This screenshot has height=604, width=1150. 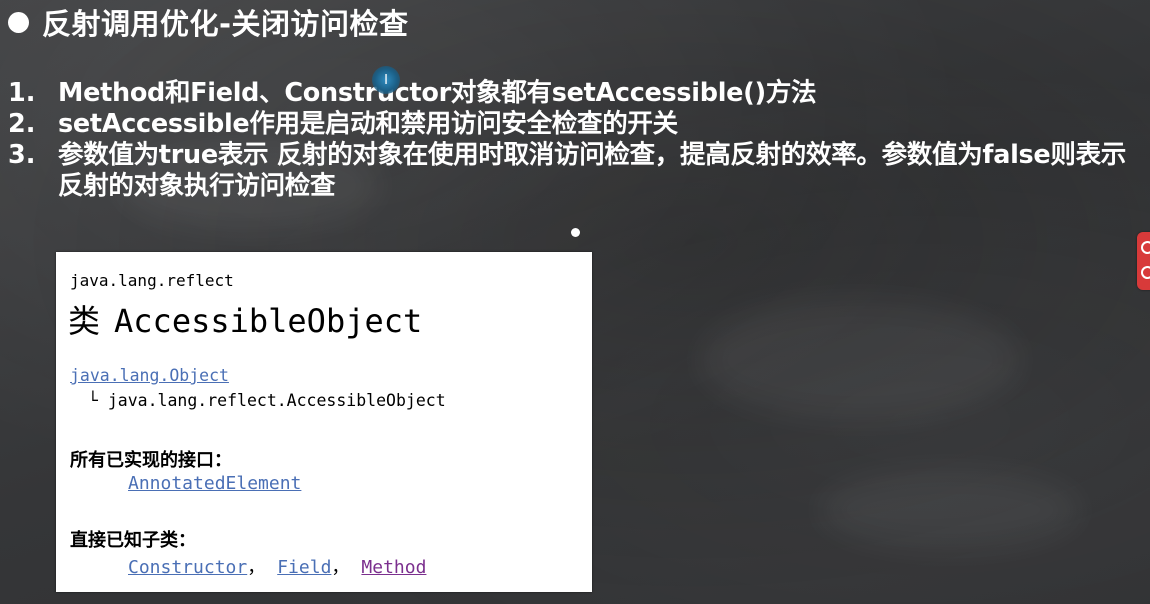 I want to click on interfaces-list: AnnotatedElement, so click(x=214, y=483).